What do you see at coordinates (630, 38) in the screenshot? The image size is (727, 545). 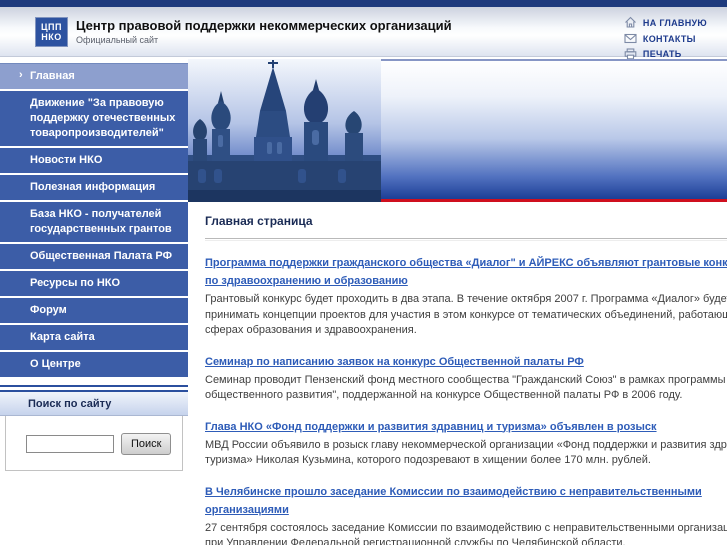 I see `mail-icon` at bounding box center [630, 38].